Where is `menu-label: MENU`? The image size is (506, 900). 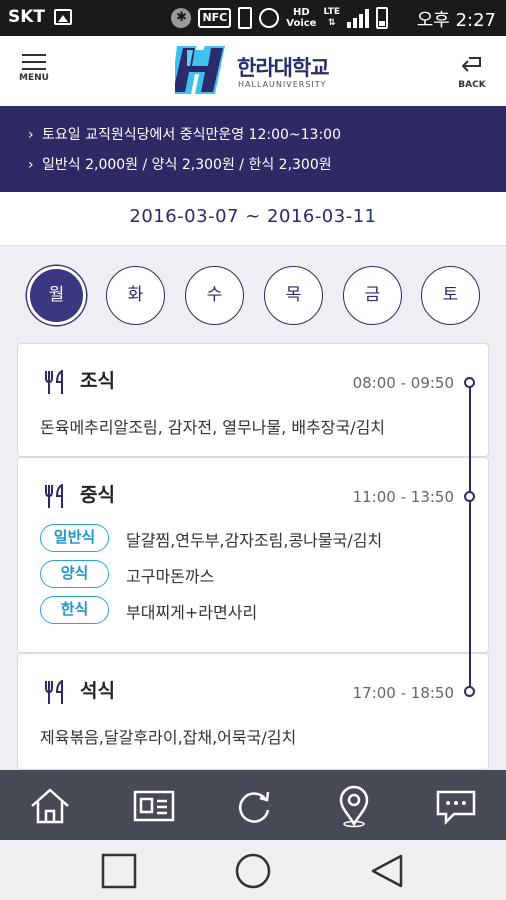
menu-label: MENU is located at coordinates (34, 78).